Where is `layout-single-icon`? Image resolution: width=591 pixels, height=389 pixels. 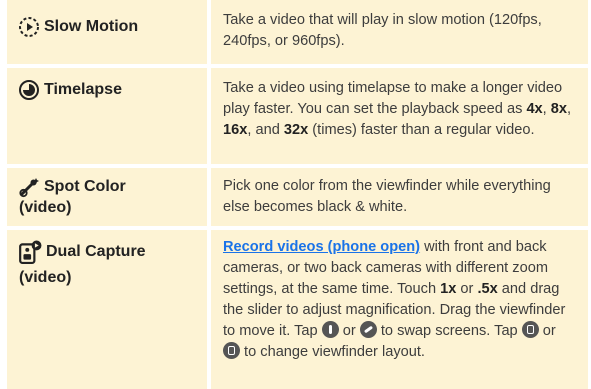
layout-single-icon is located at coordinates (530, 329).